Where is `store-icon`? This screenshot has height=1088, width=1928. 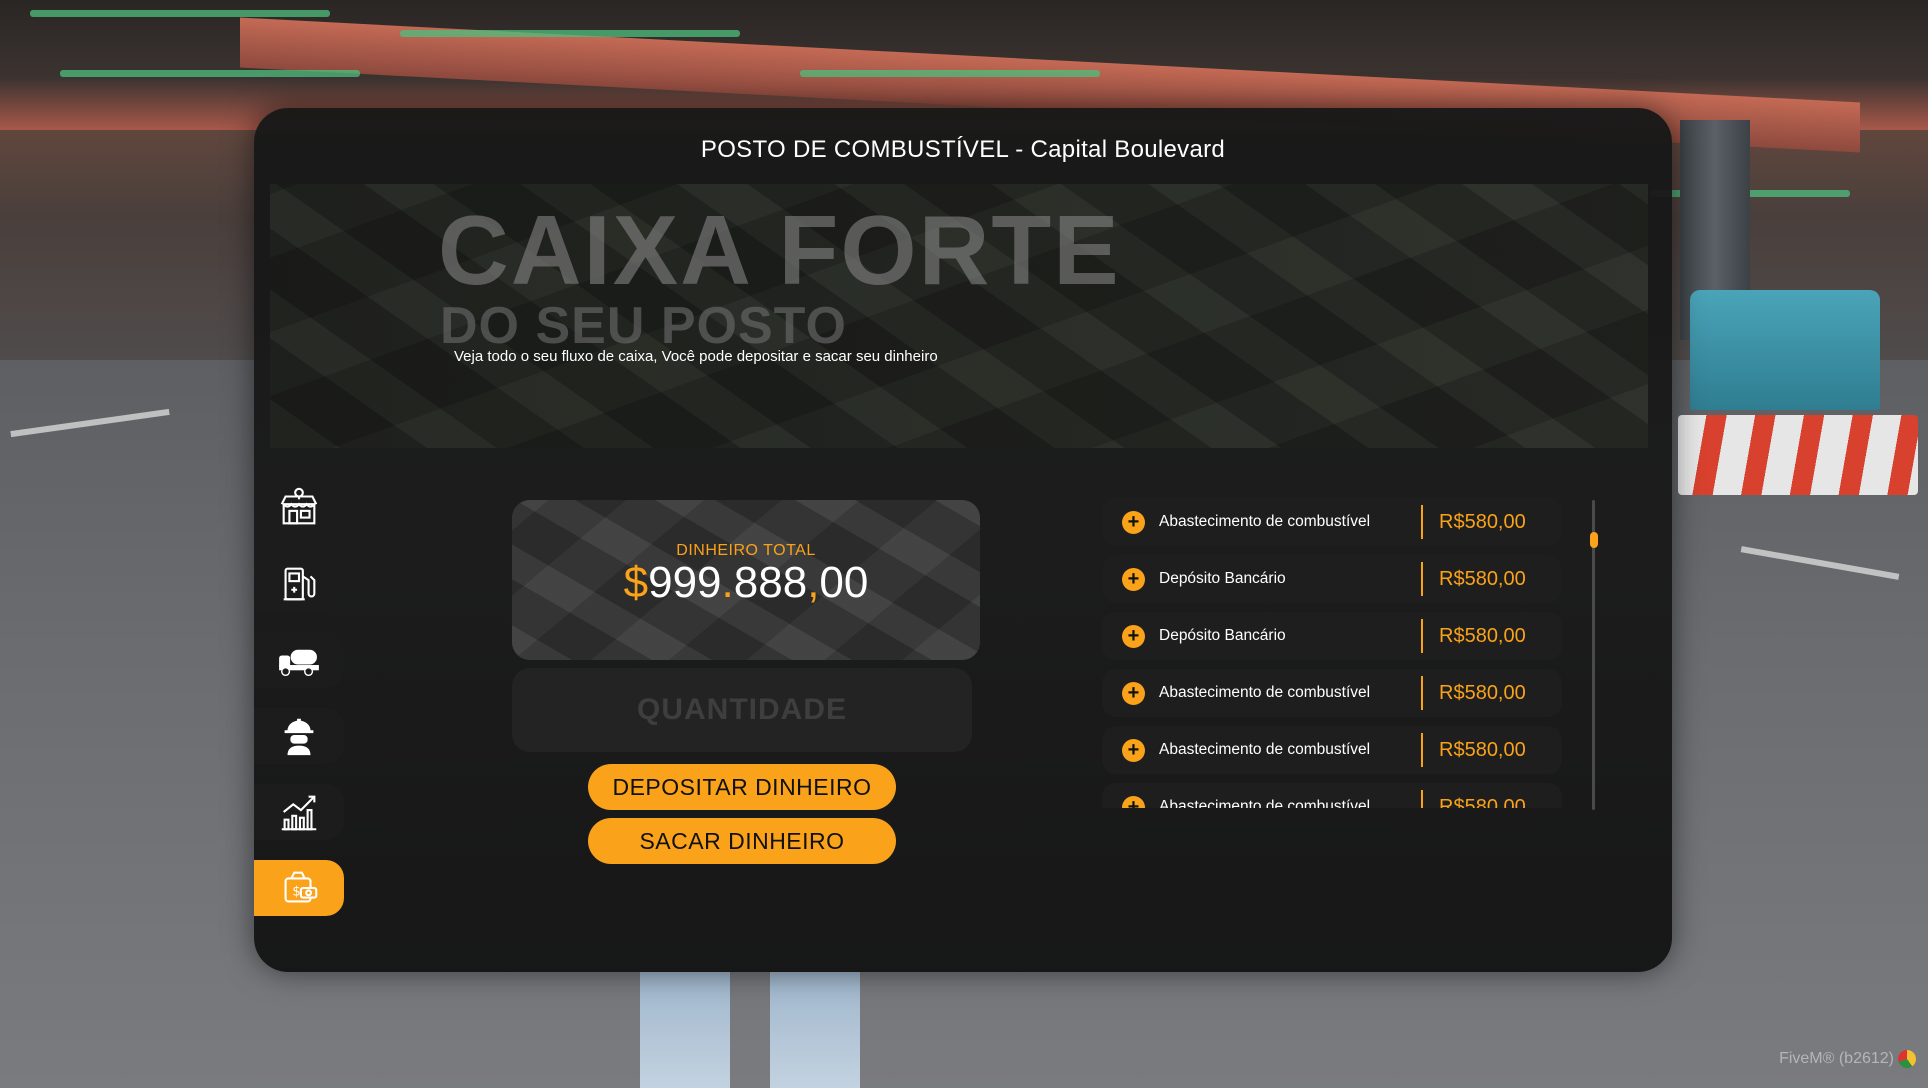 store-icon is located at coordinates (299, 506).